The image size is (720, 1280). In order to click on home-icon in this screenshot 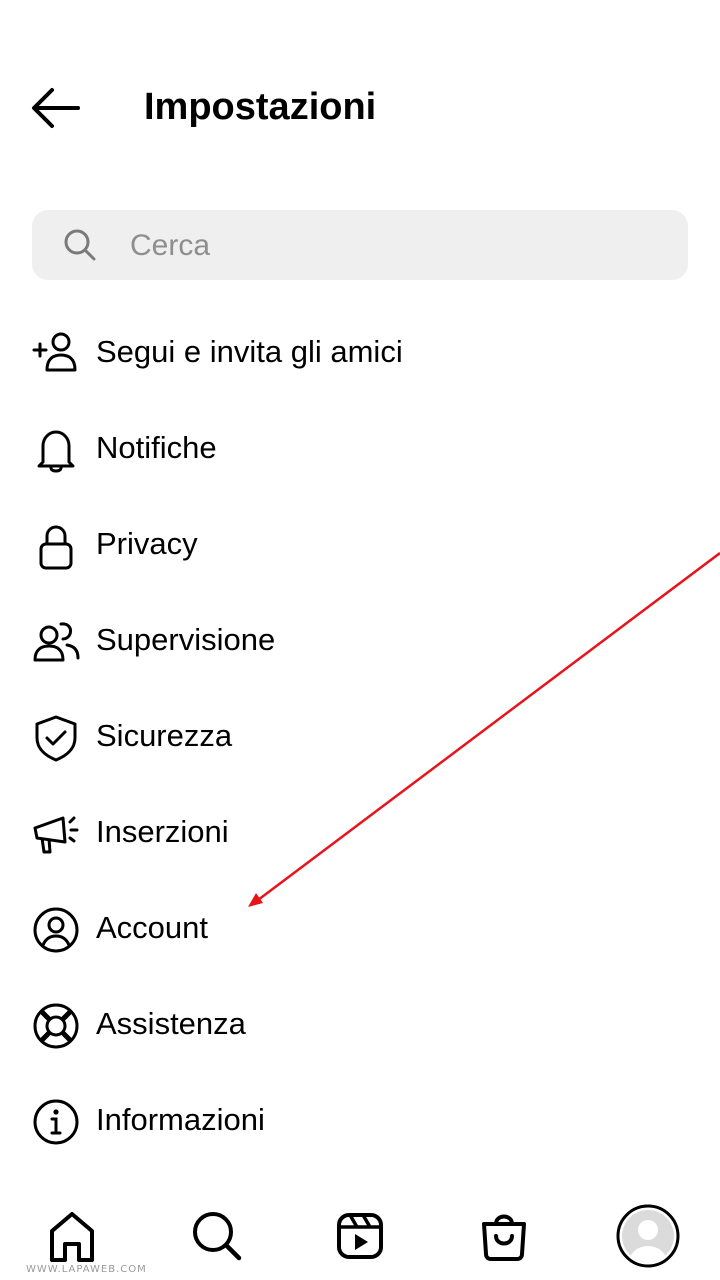, I will do `click(72, 1237)`.